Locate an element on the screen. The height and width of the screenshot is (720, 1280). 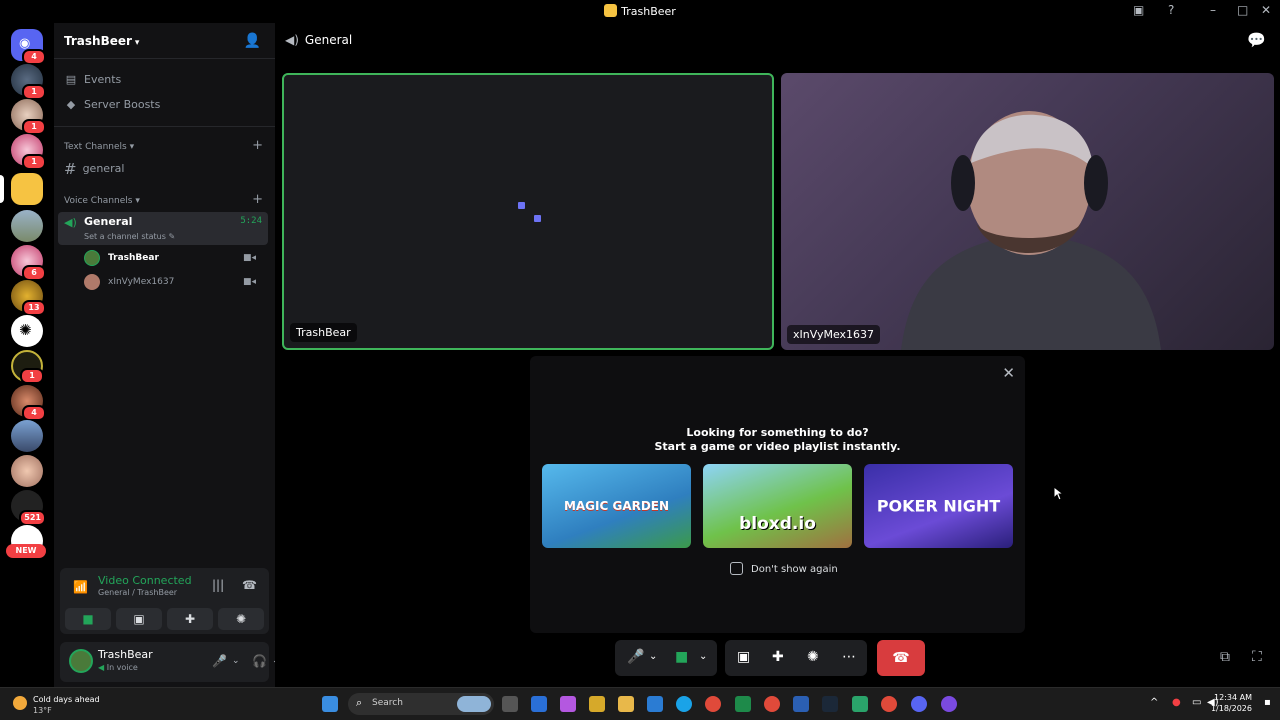
screen-share-button: ▣ is located at coordinates (139, 619).